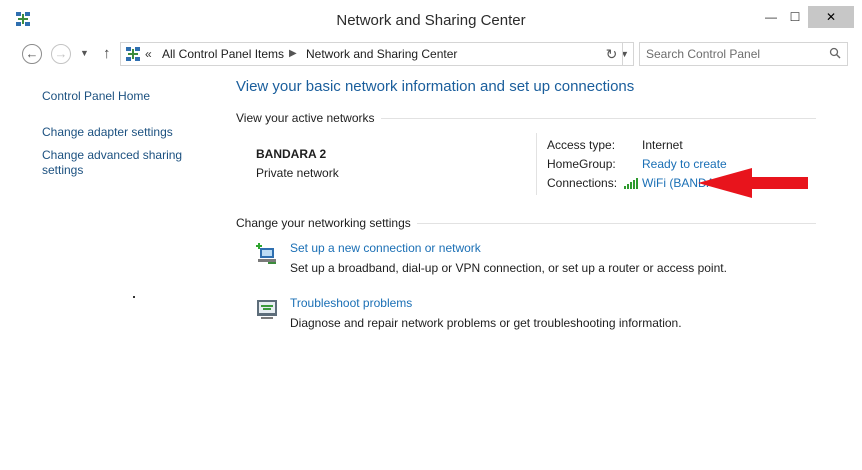 The width and height of the screenshot is (862, 470). I want to click on search-input: Search Control Panel, so click(743, 54).